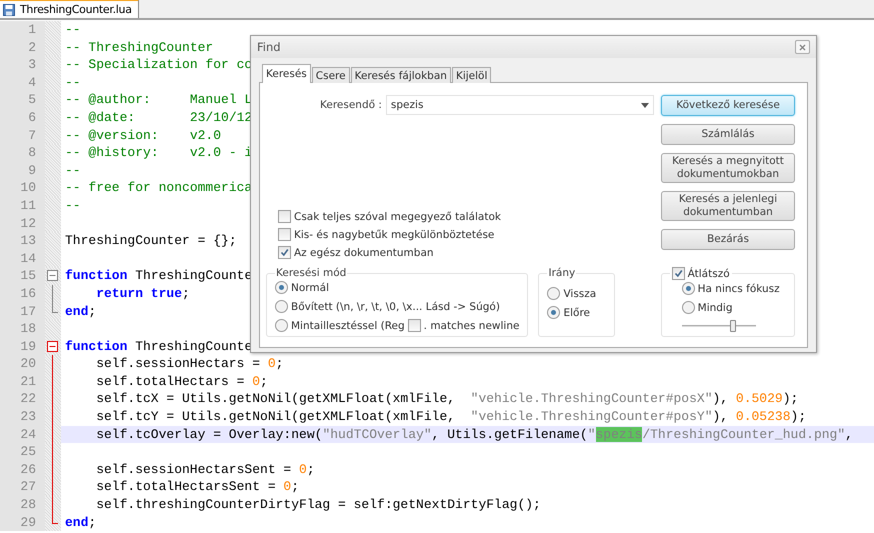  Describe the element at coordinates (728, 134) in the screenshot. I see `dialog-button: Számlálás` at that location.